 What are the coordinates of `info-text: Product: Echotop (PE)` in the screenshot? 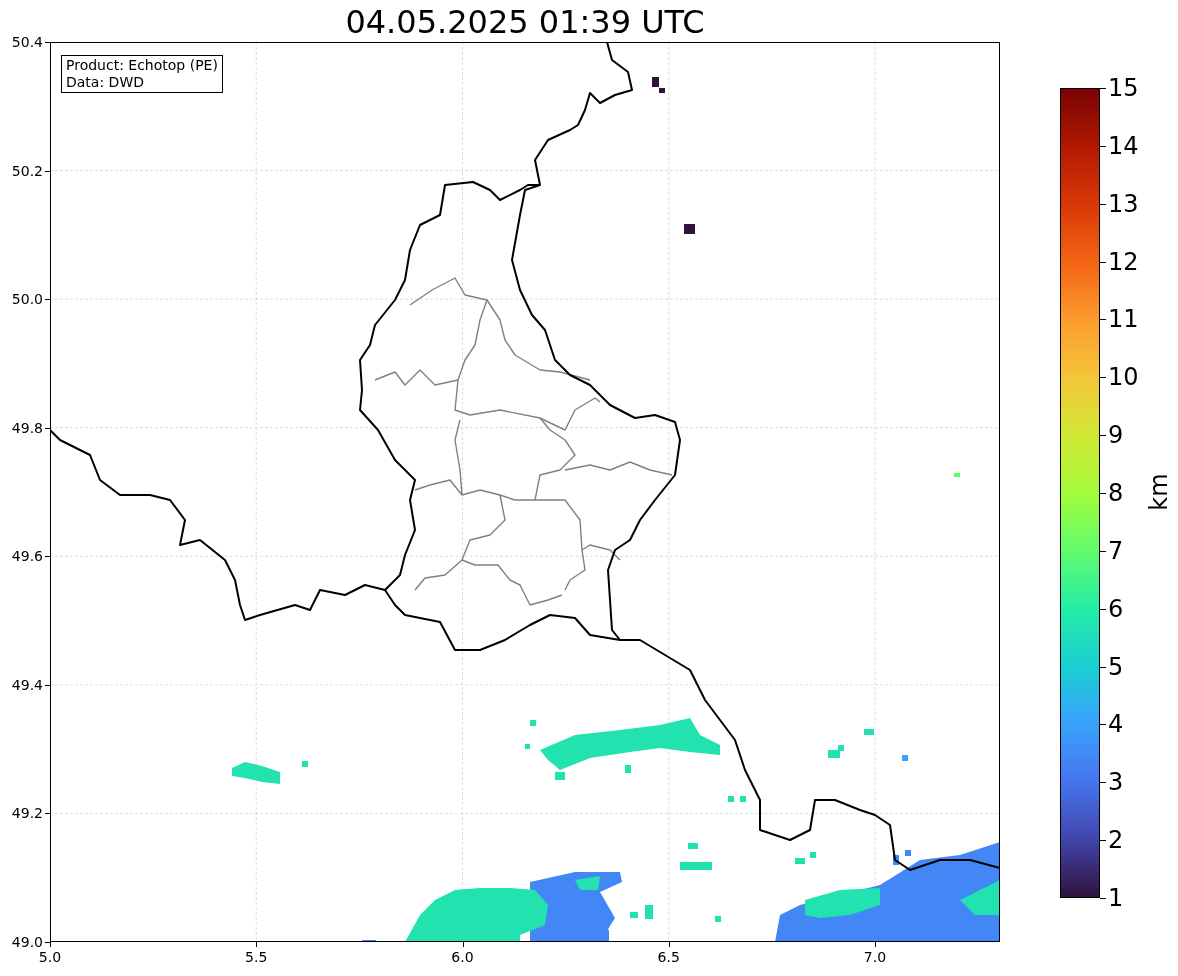 It's located at (142, 65).